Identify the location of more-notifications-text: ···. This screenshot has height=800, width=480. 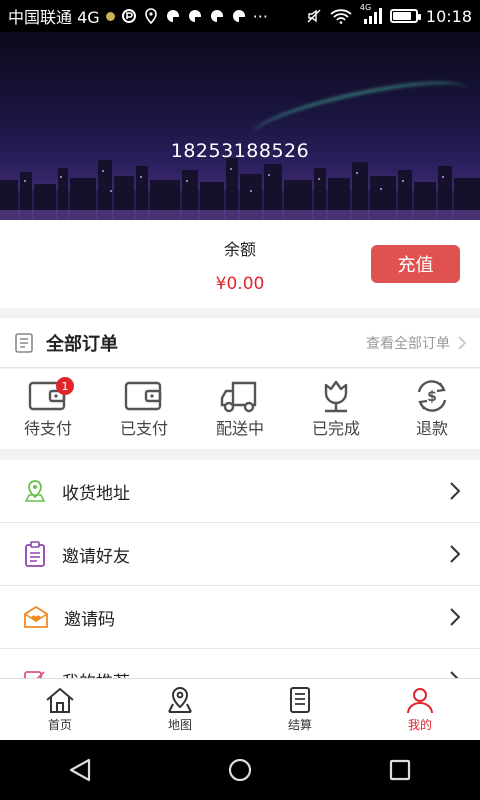
(260, 16).